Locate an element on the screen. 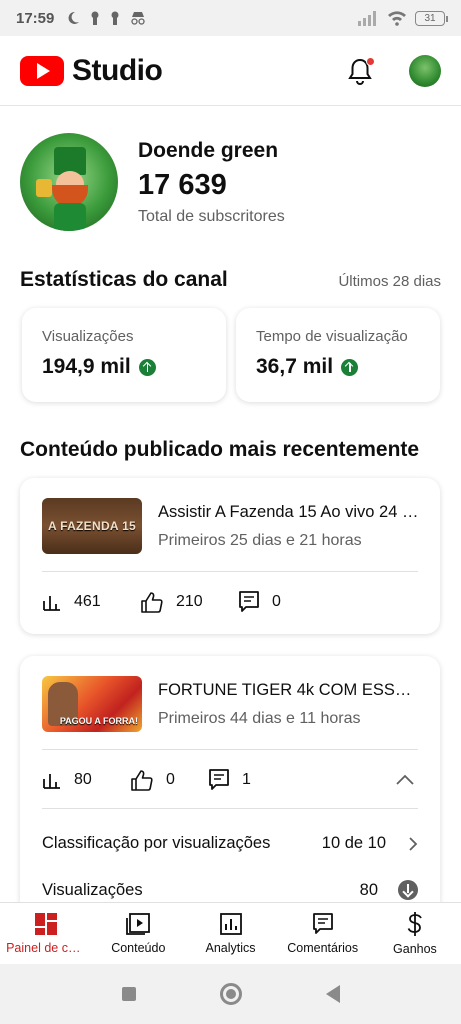 The image size is (461, 1024). notifications-button is located at coordinates (361, 70).